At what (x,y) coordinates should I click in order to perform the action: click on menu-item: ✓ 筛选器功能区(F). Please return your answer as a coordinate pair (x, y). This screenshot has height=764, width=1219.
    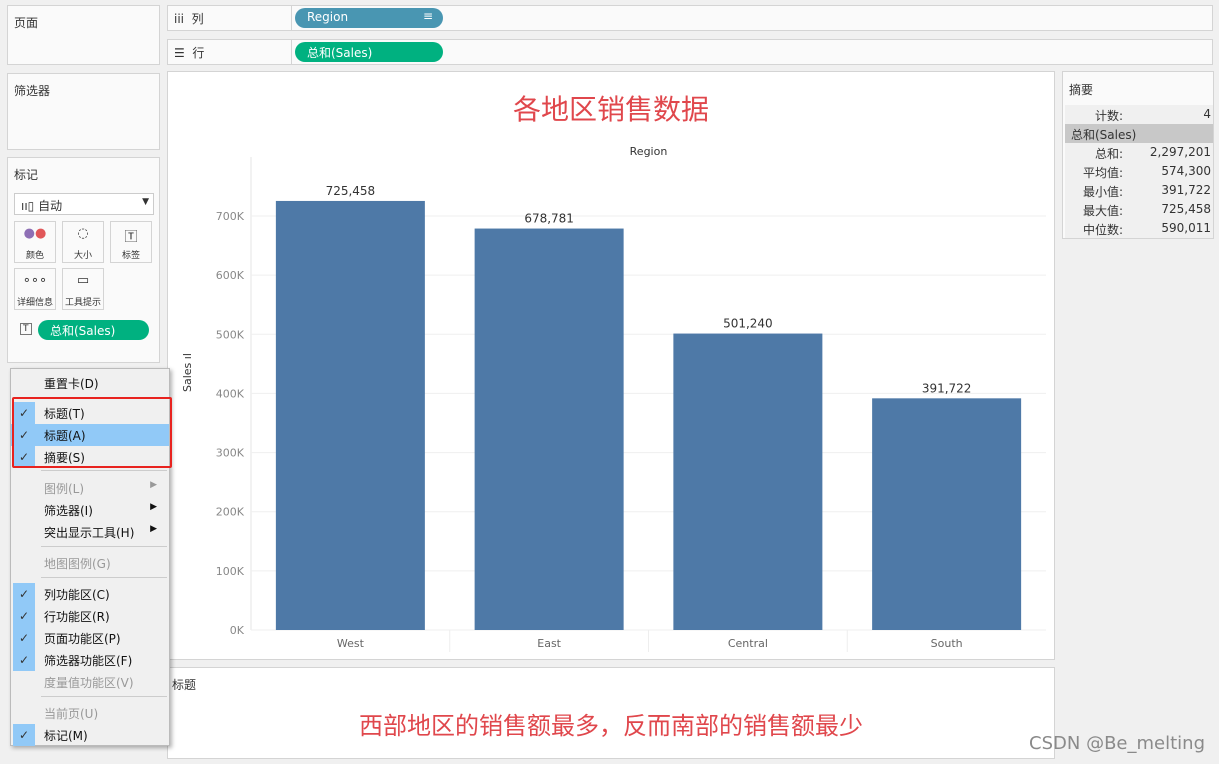
    Looking at the image, I should click on (90, 660).